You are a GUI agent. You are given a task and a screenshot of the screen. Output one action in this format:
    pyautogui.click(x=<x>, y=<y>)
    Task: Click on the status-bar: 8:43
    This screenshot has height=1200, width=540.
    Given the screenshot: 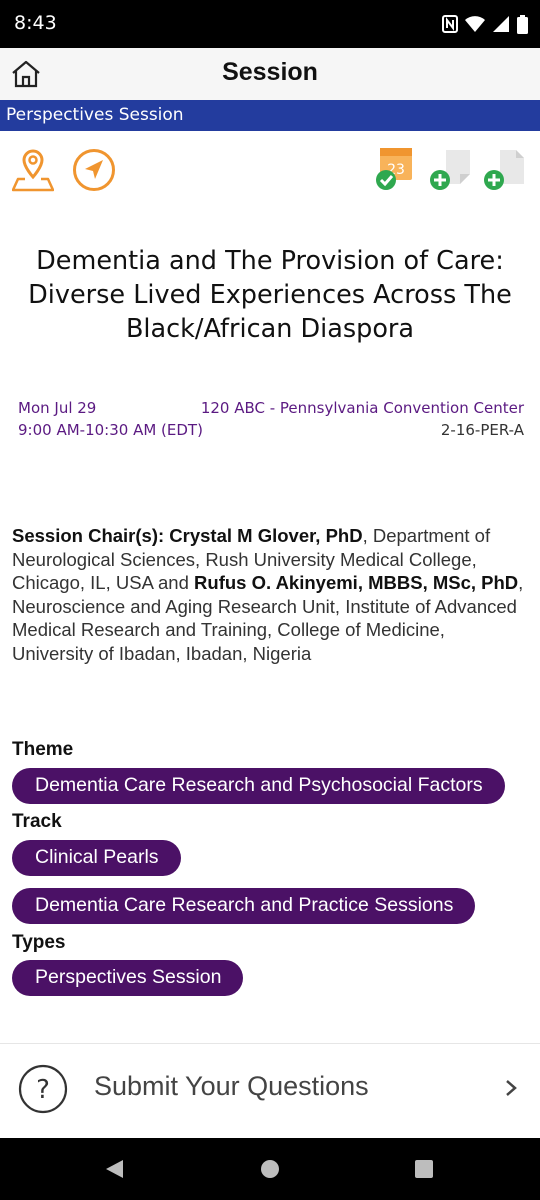 What is the action you would take?
    pyautogui.click(x=270, y=24)
    